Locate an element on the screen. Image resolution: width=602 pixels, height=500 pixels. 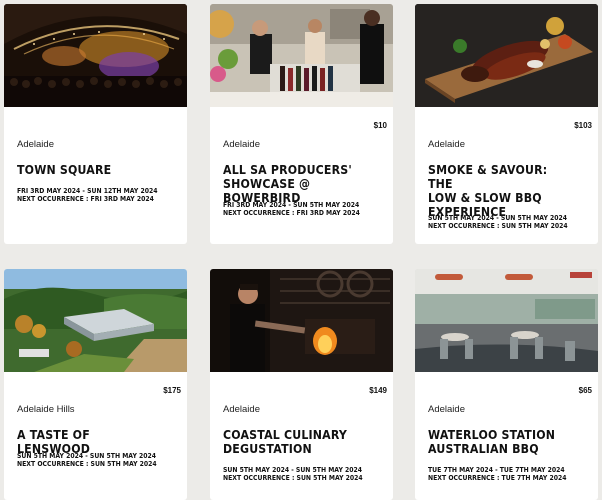
event-next-occurrence: NEXT OCCURRENCE : TUE 7TH MAY 2024 is located at coordinates (497, 478).